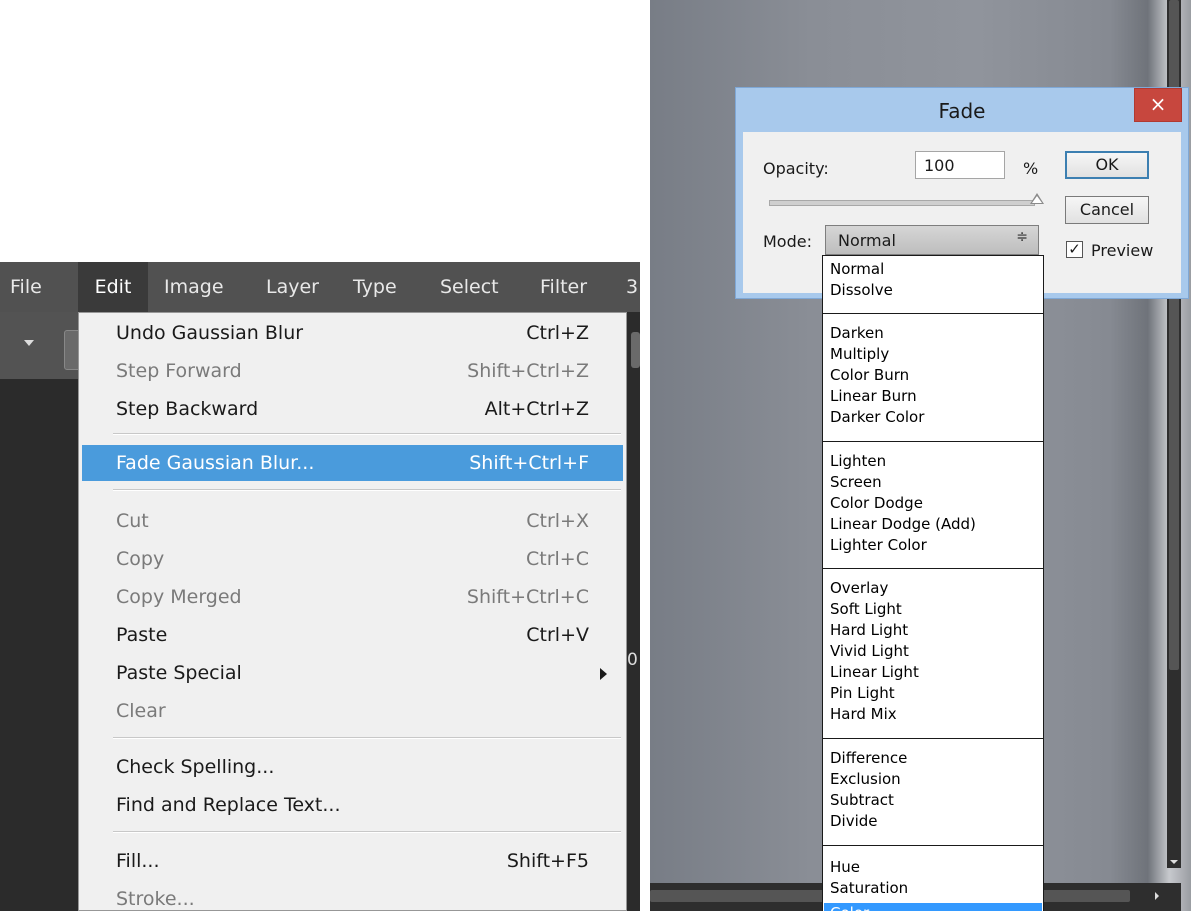 This screenshot has height=911, width=1191. What do you see at coordinates (40, 645) in the screenshot?
I see `workspace-background` at bounding box center [40, 645].